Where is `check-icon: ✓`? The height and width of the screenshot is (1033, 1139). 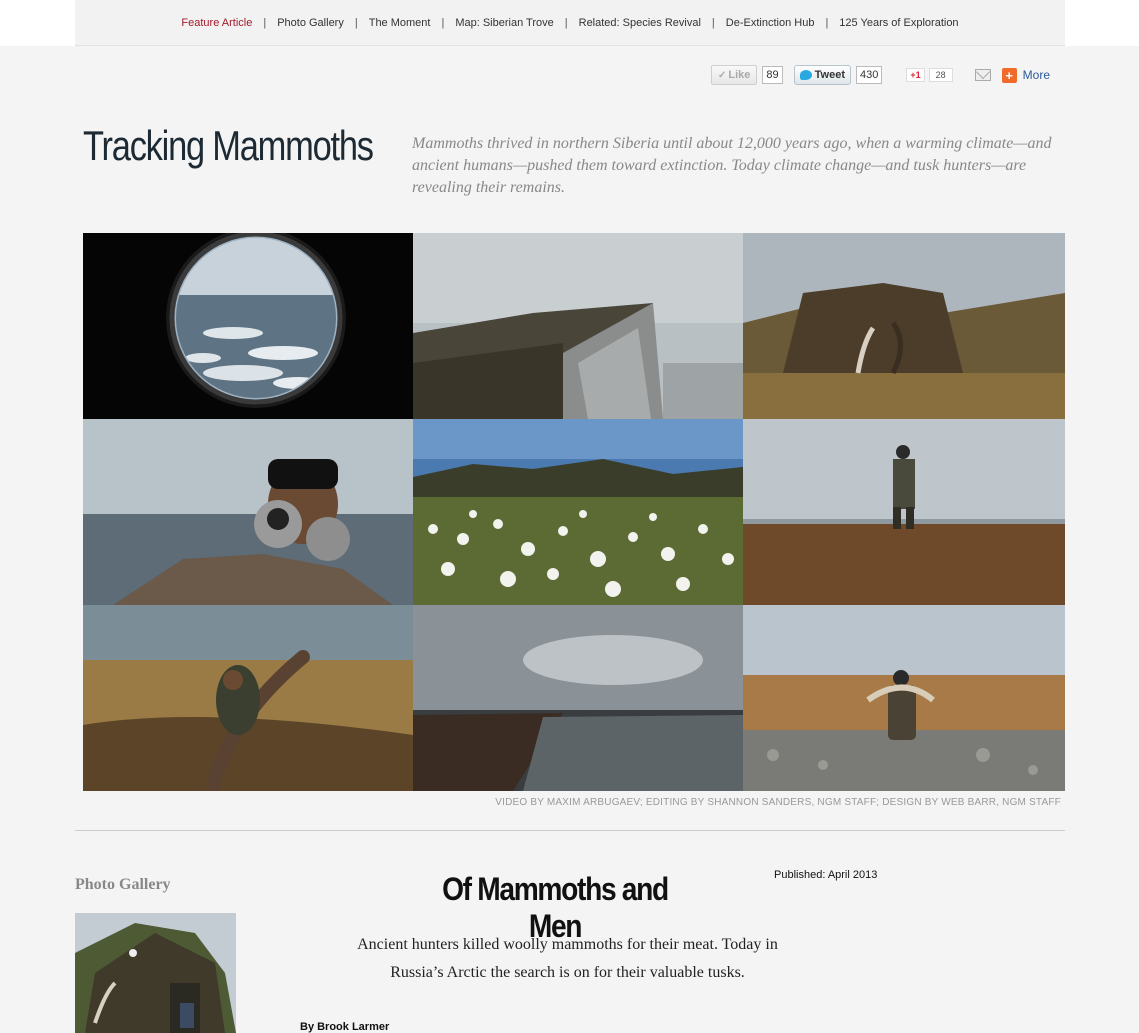
check-icon: ✓ is located at coordinates (722, 75).